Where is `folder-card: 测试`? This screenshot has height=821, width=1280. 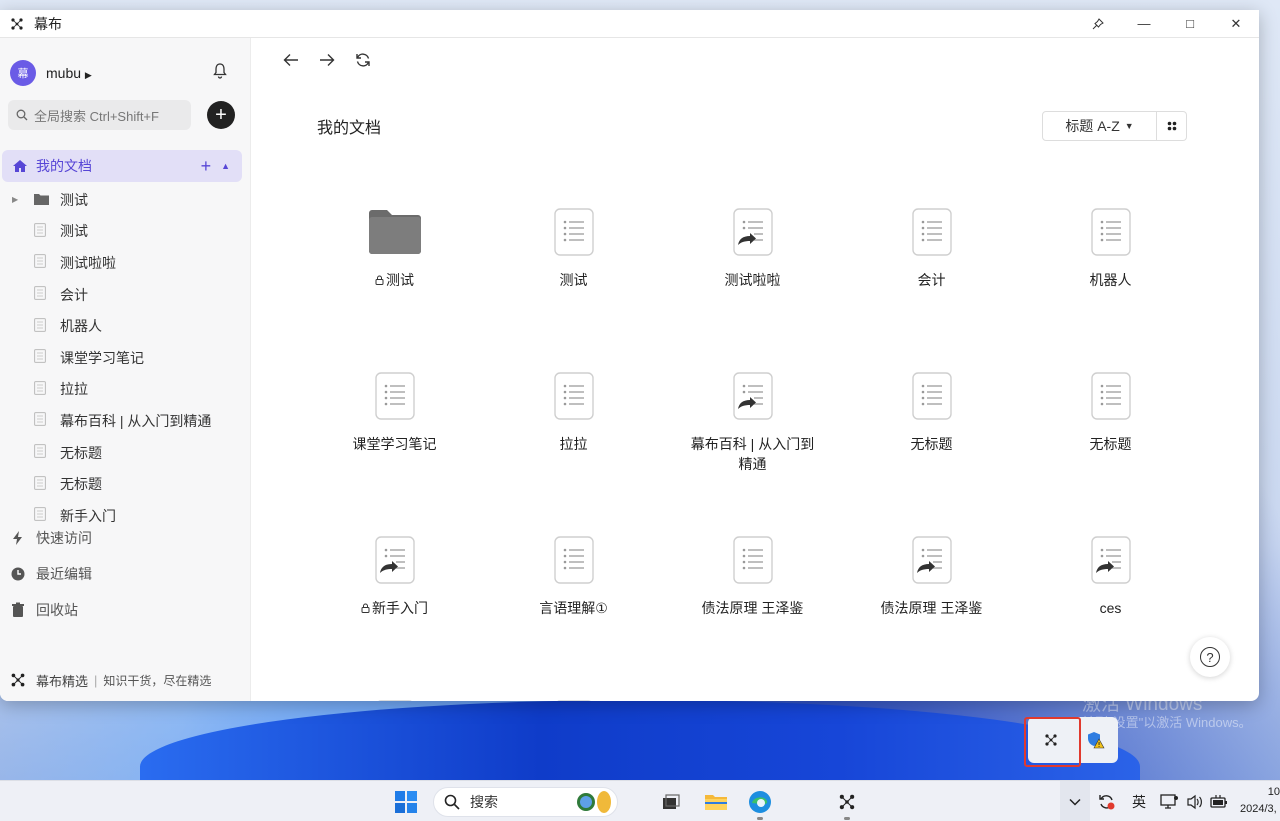
folder-card: 测试 is located at coordinates (394, 288).